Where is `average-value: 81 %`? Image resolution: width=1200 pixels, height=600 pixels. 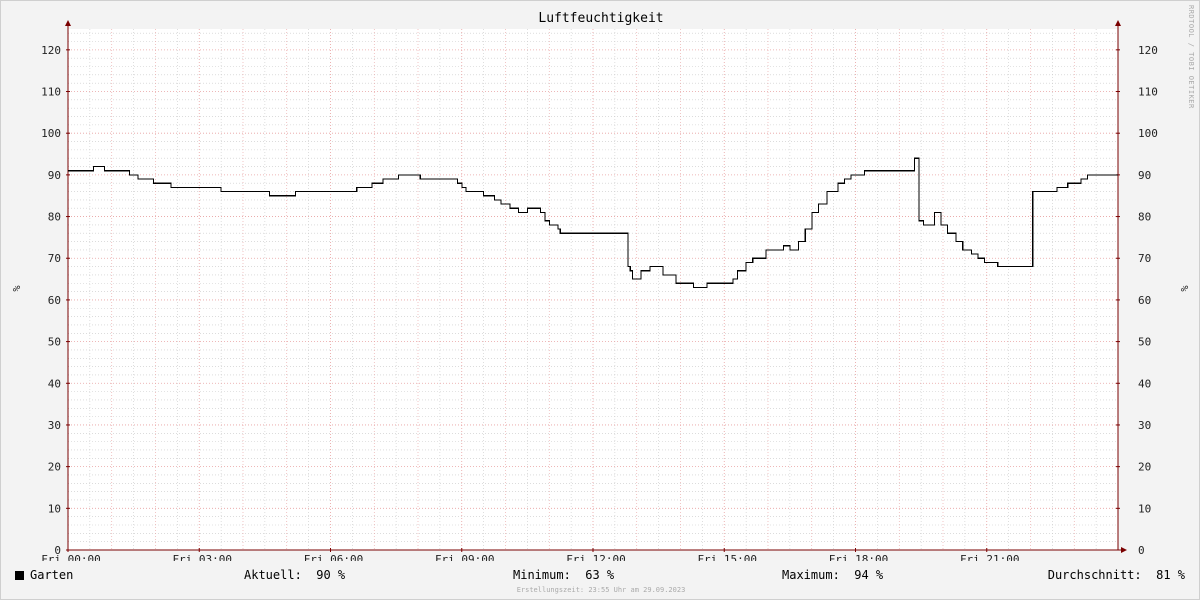
average-value: 81 % is located at coordinates (1170, 575).